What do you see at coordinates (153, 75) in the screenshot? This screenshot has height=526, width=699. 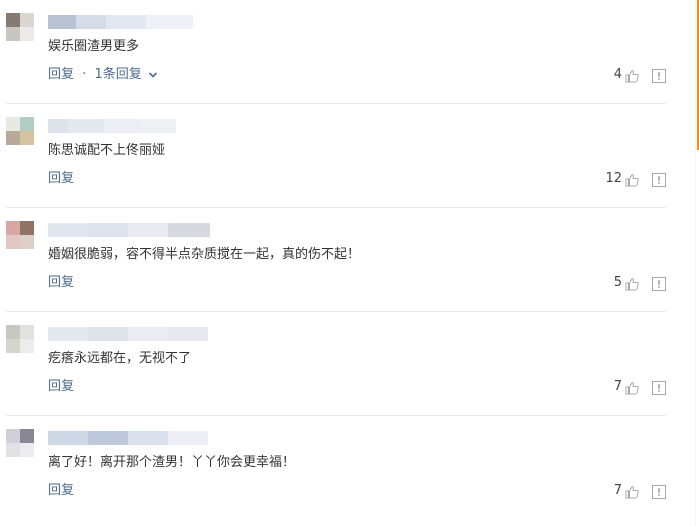 I see `chevron-down-icon` at bounding box center [153, 75].